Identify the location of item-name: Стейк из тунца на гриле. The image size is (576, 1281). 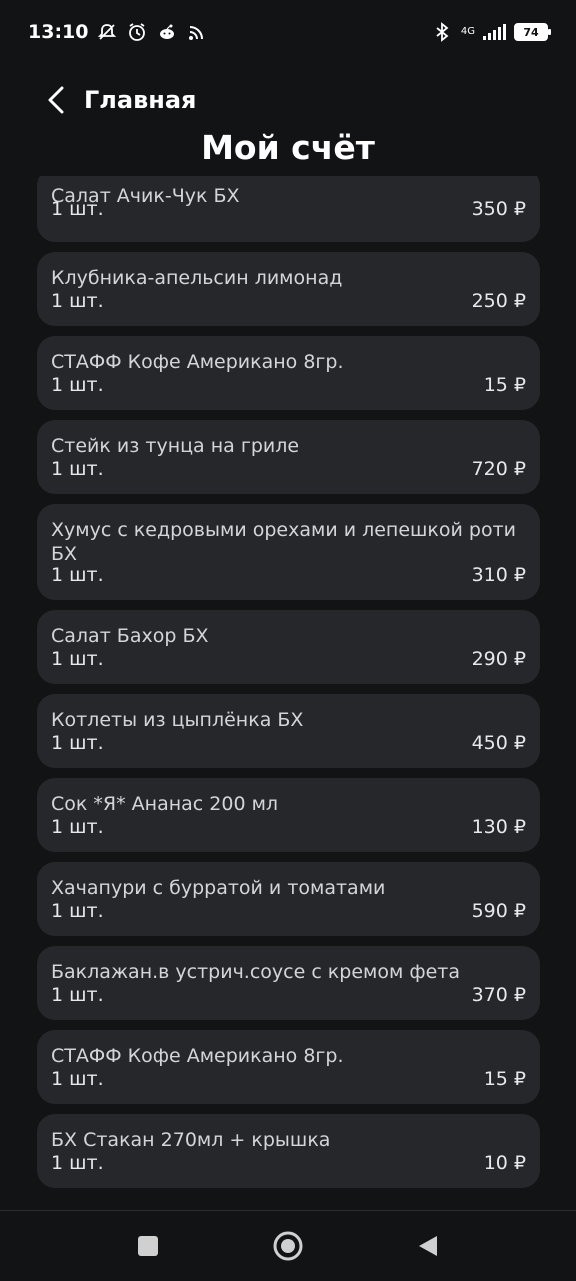
(175, 446).